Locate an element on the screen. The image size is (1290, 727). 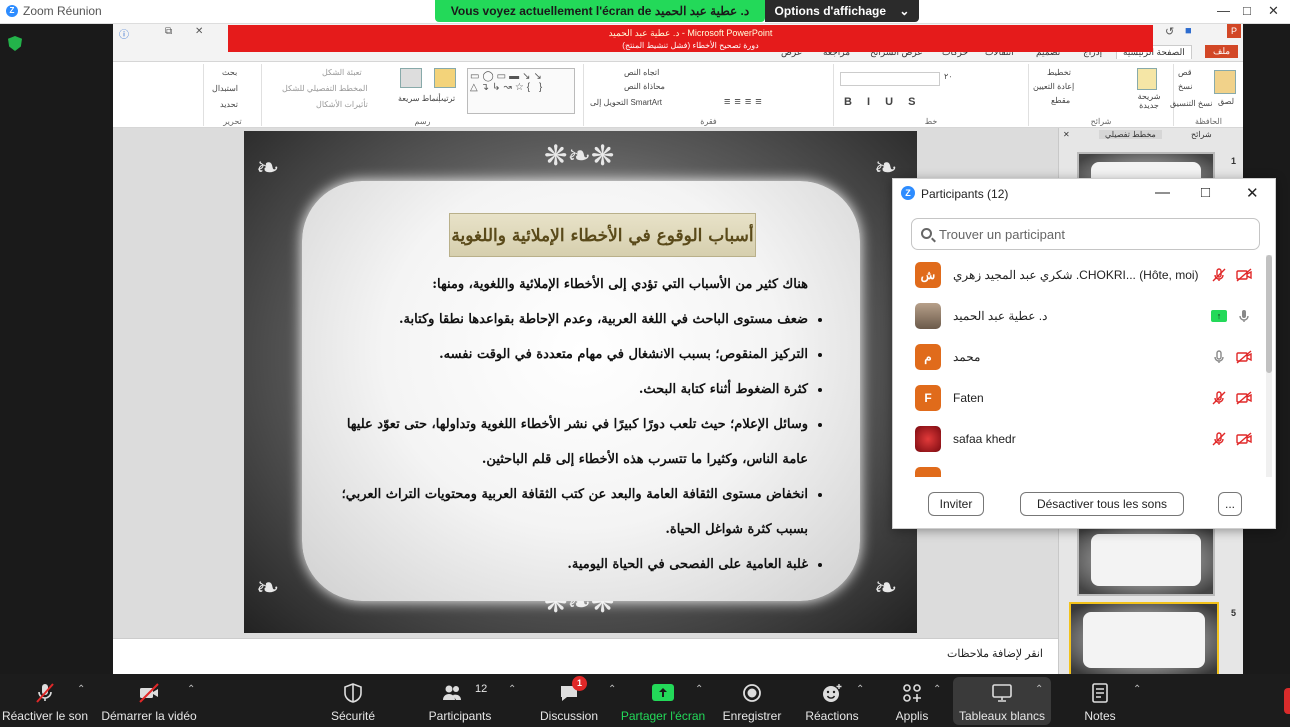
participant-row is located at coordinates (1079, 468).